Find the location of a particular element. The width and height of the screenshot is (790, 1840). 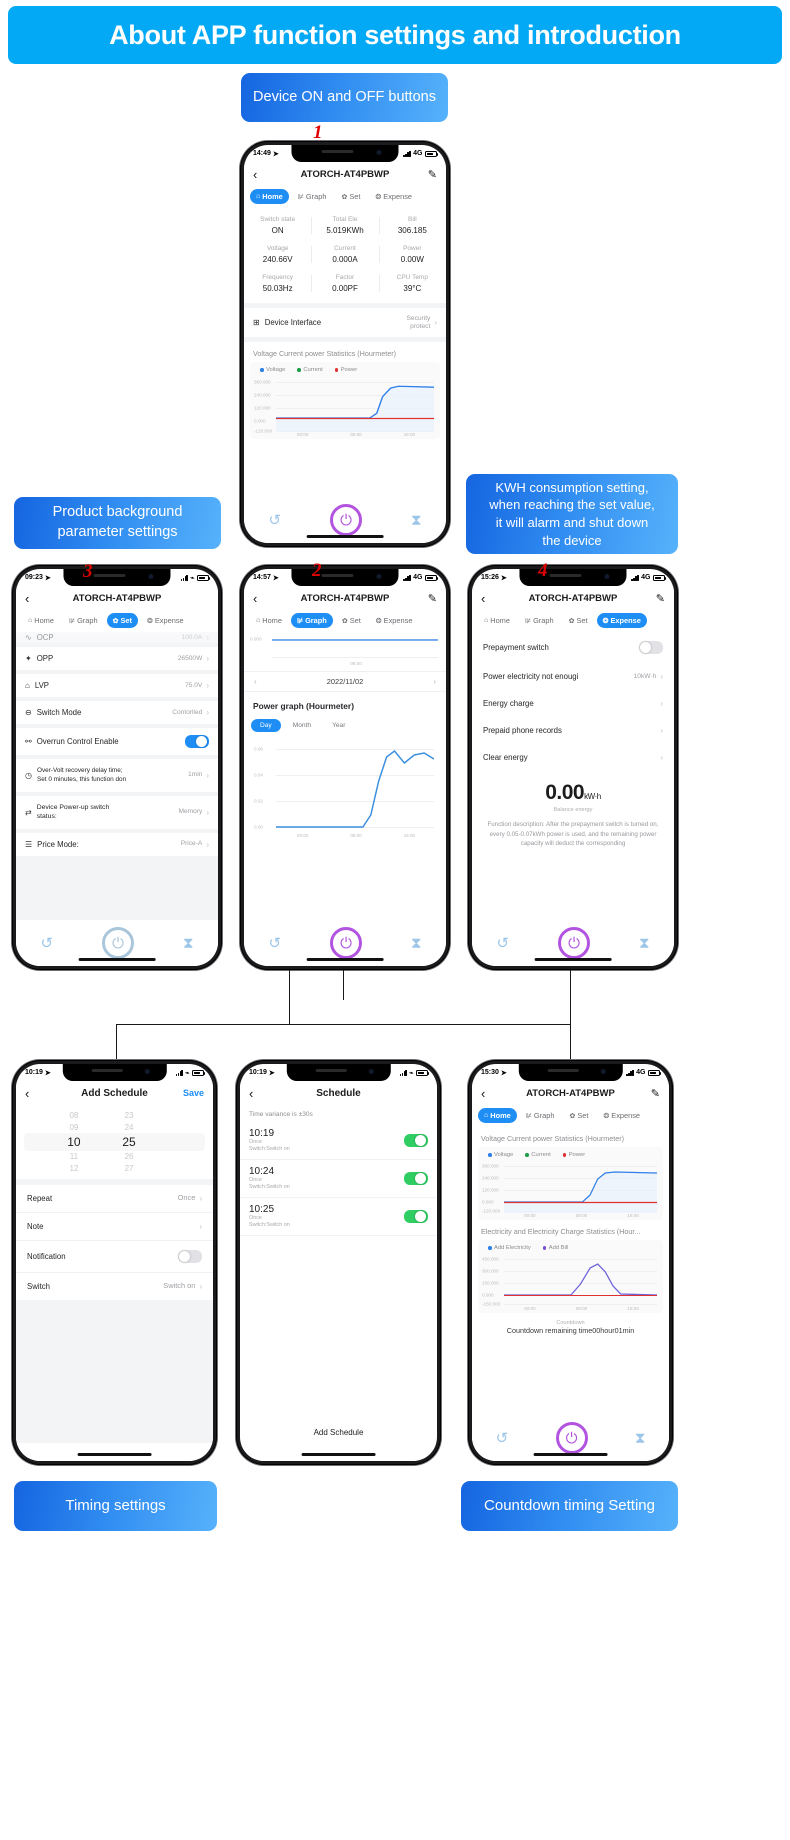

expense-row-prepayment-switch: Prepayment switch is located at coordinates (573, 647).